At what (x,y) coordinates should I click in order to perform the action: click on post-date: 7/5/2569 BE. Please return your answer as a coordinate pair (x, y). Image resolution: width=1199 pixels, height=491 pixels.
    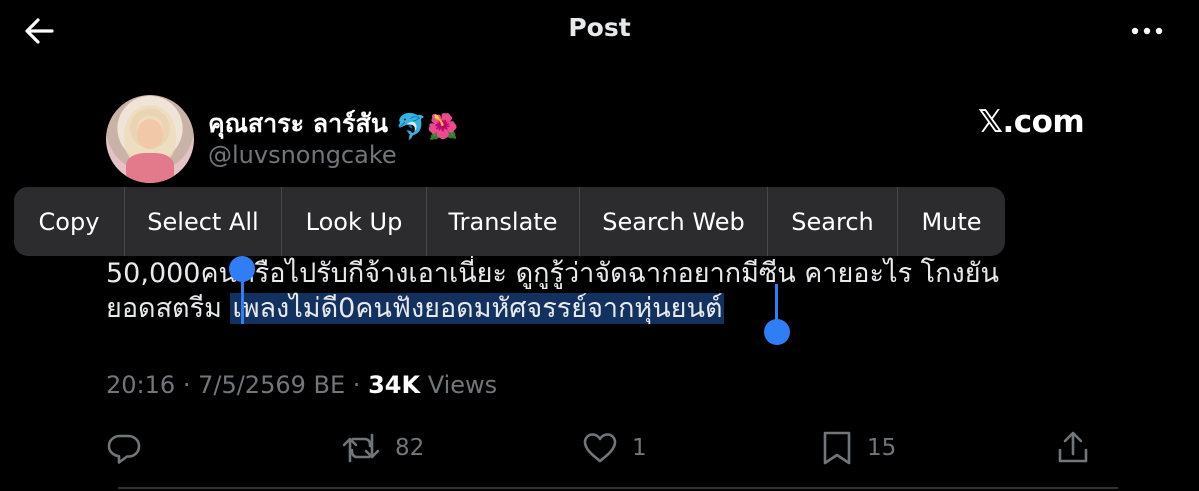
    Looking at the image, I should click on (272, 385).